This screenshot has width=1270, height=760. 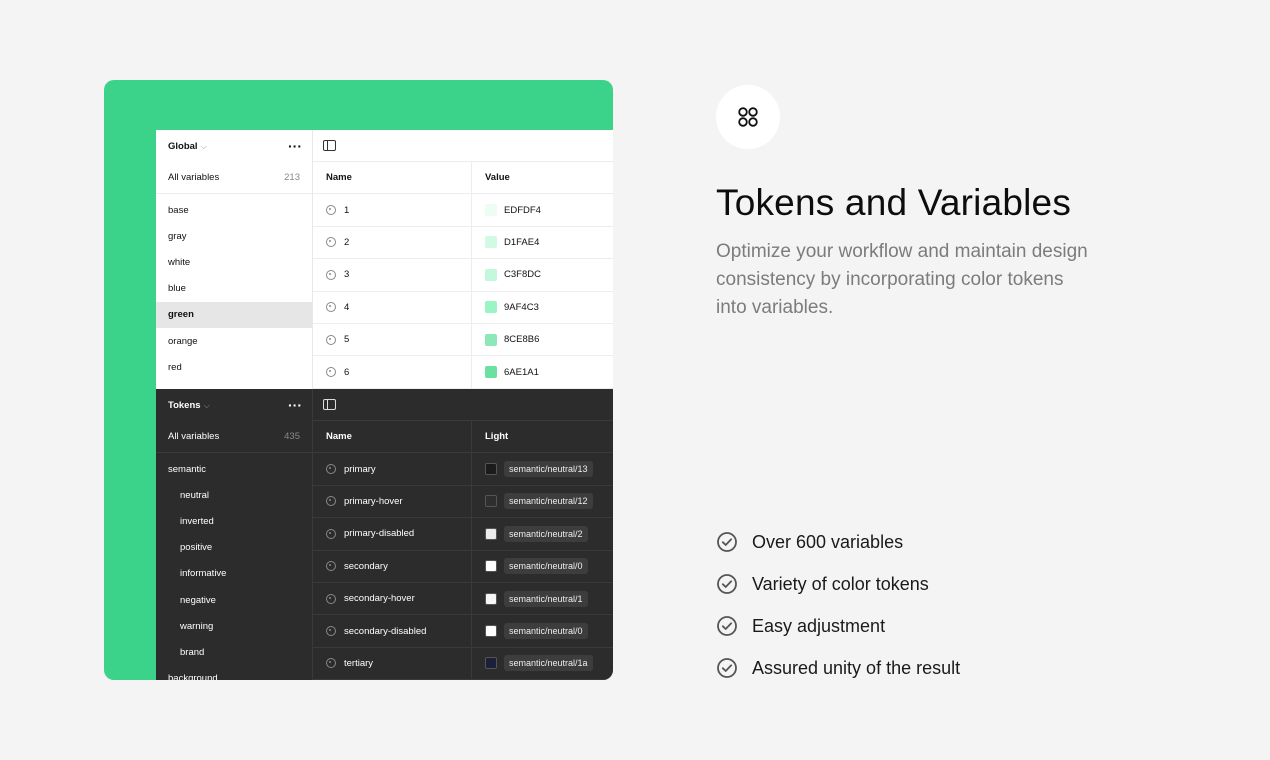 I want to click on table-row: 6 6AE1A1, so click(x=463, y=372).